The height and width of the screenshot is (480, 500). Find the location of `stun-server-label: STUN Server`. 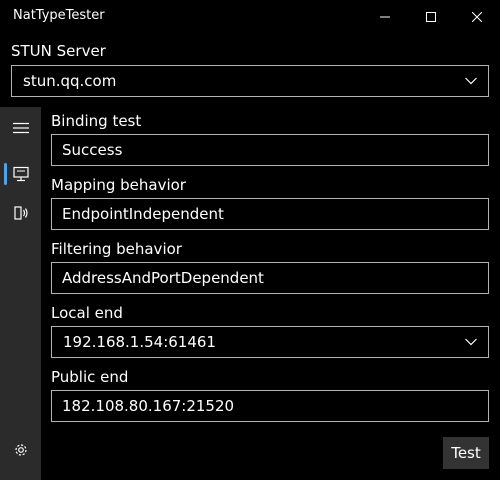

stun-server-label: STUN Server is located at coordinates (58, 51).